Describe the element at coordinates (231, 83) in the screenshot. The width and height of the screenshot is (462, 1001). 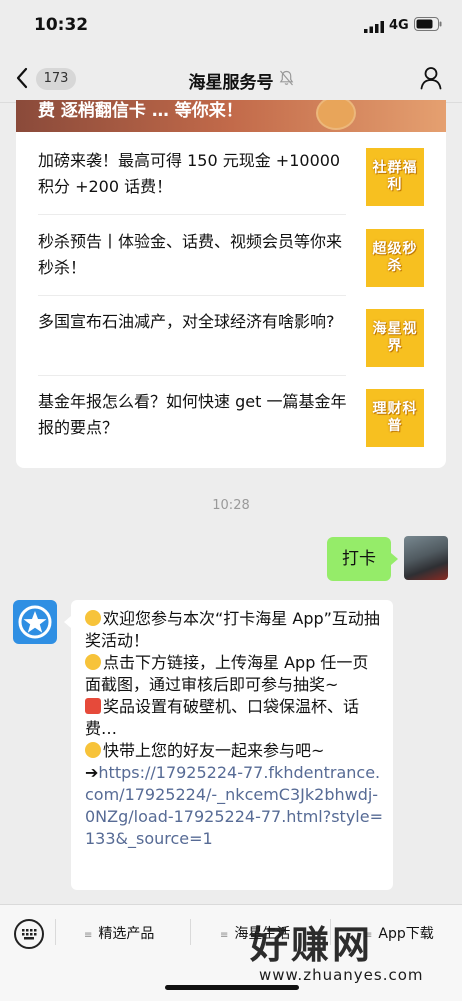
I see `chat-title: 海星服务号` at that location.